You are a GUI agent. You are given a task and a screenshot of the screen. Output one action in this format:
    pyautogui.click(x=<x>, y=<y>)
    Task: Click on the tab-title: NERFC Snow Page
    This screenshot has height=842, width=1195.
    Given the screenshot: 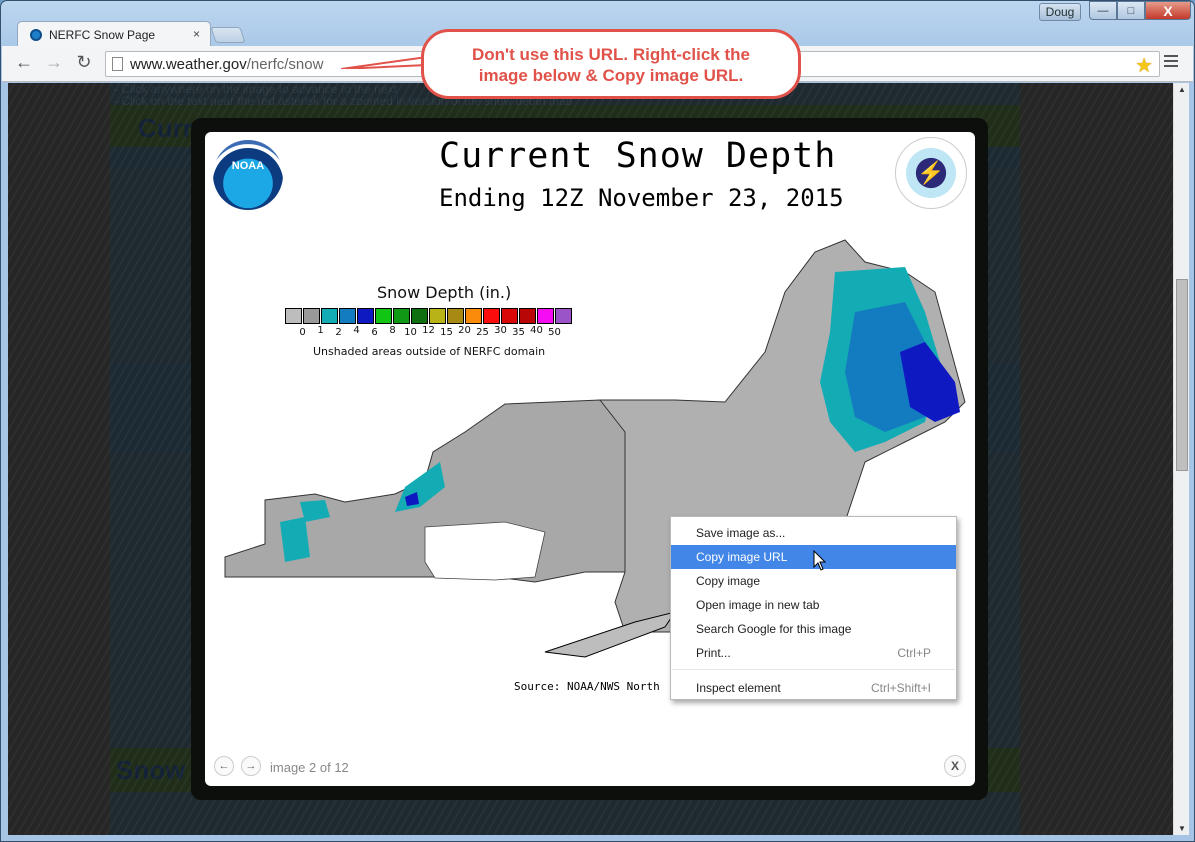 What is the action you would take?
    pyautogui.click(x=102, y=34)
    